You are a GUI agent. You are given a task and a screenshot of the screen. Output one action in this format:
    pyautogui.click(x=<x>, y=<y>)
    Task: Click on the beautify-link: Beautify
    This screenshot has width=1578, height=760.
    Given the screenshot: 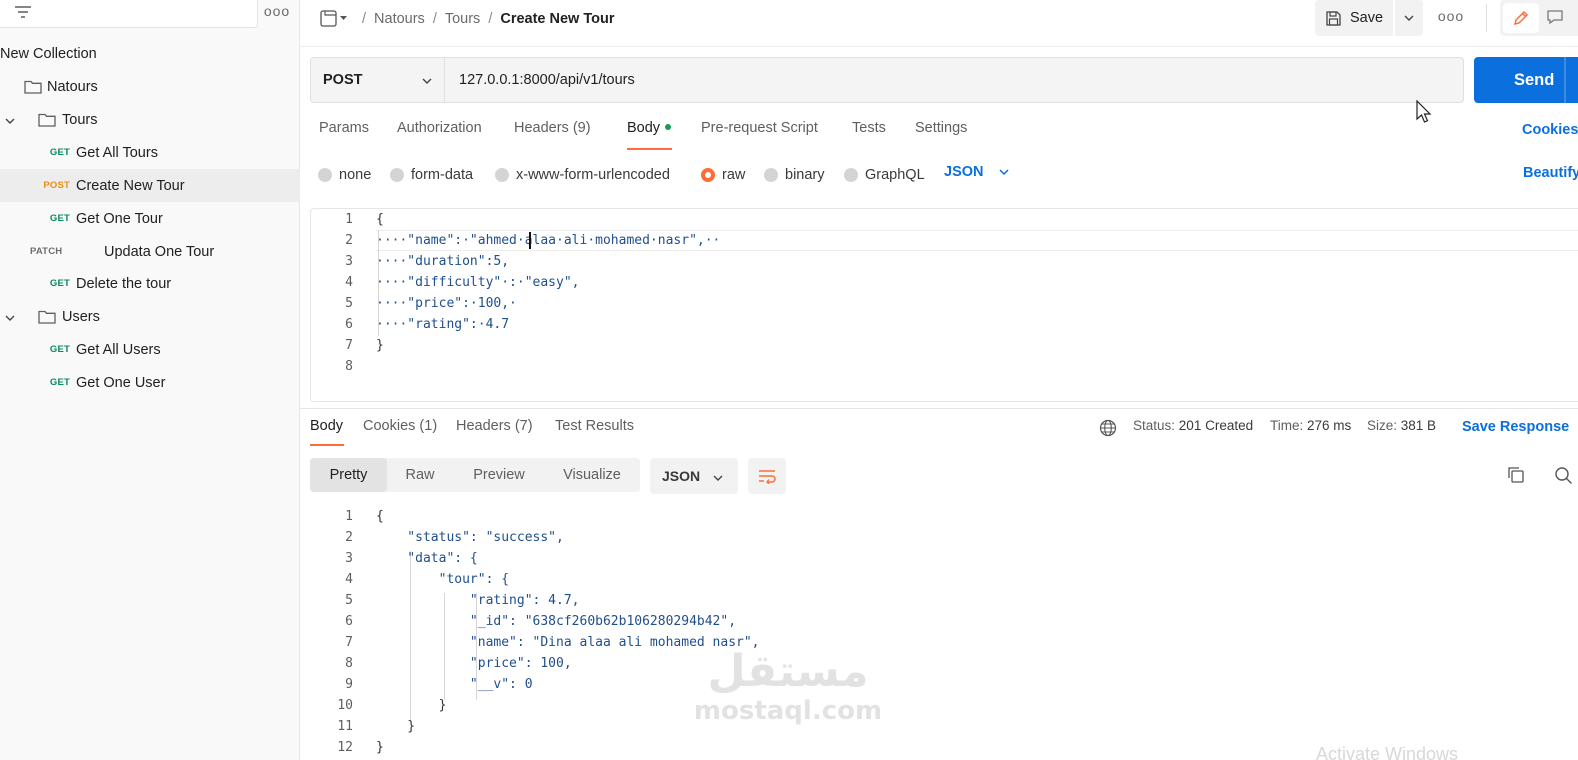 What is the action you would take?
    pyautogui.click(x=1550, y=173)
    